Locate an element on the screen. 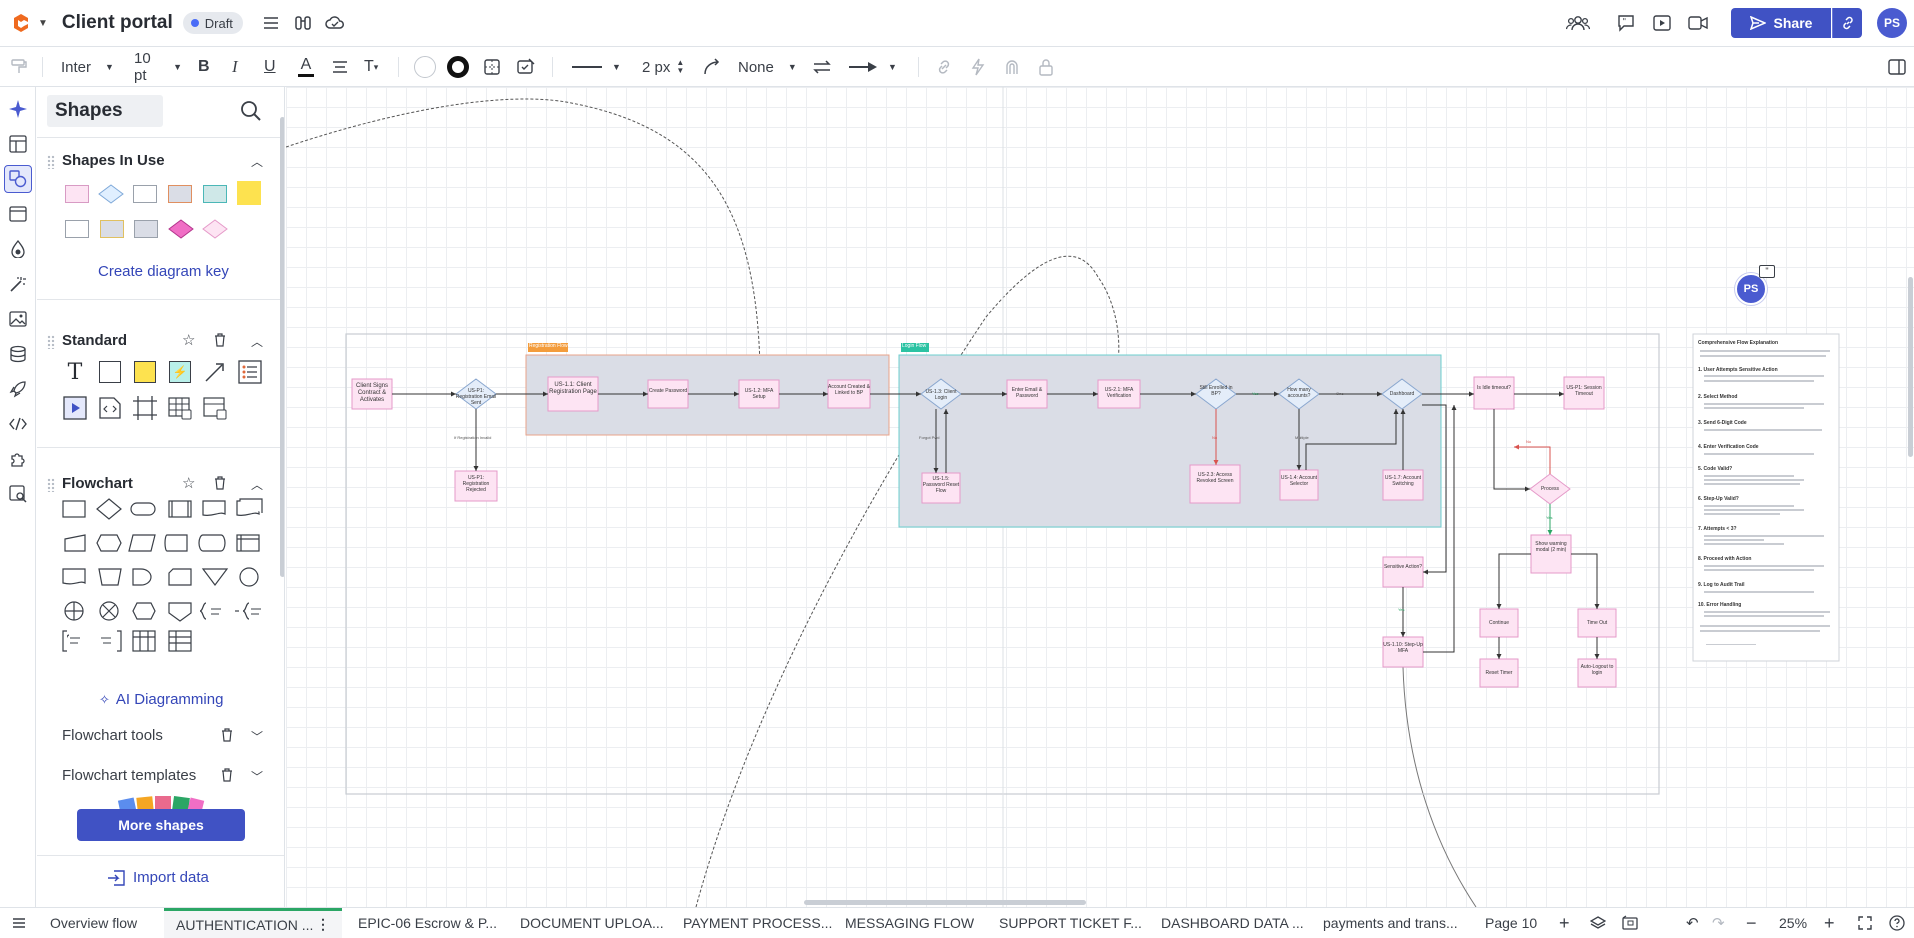 This screenshot has width=1914, height=938. shape-sticky-note is located at coordinates (145, 372).